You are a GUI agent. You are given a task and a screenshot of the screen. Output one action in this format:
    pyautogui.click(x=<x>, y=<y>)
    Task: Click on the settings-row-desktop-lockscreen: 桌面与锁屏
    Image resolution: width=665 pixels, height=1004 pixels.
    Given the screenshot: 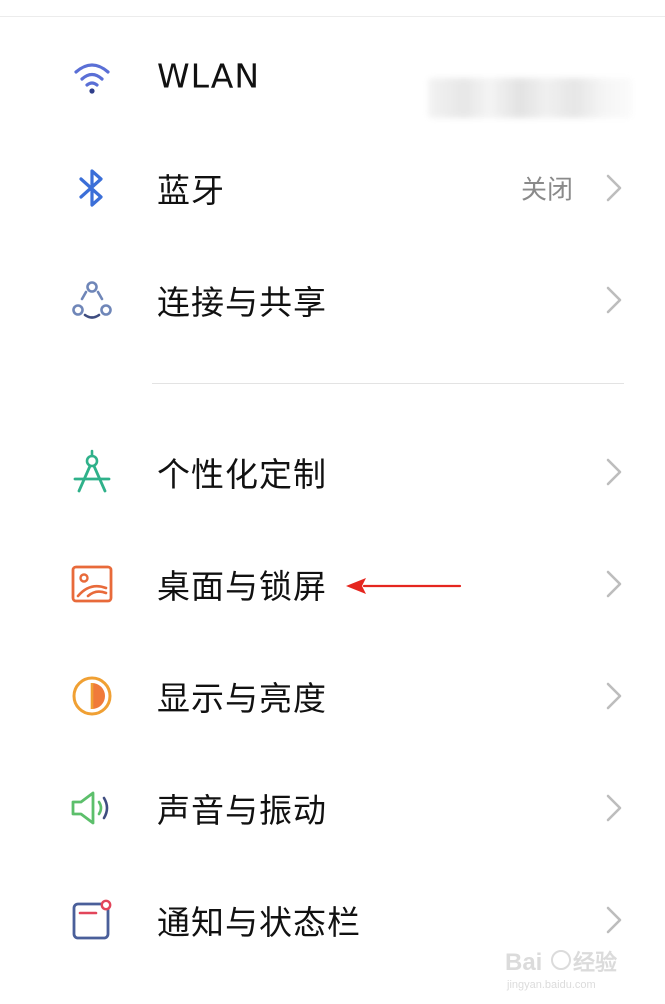 What is the action you would take?
    pyautogui.click(x=332, y=584)
    